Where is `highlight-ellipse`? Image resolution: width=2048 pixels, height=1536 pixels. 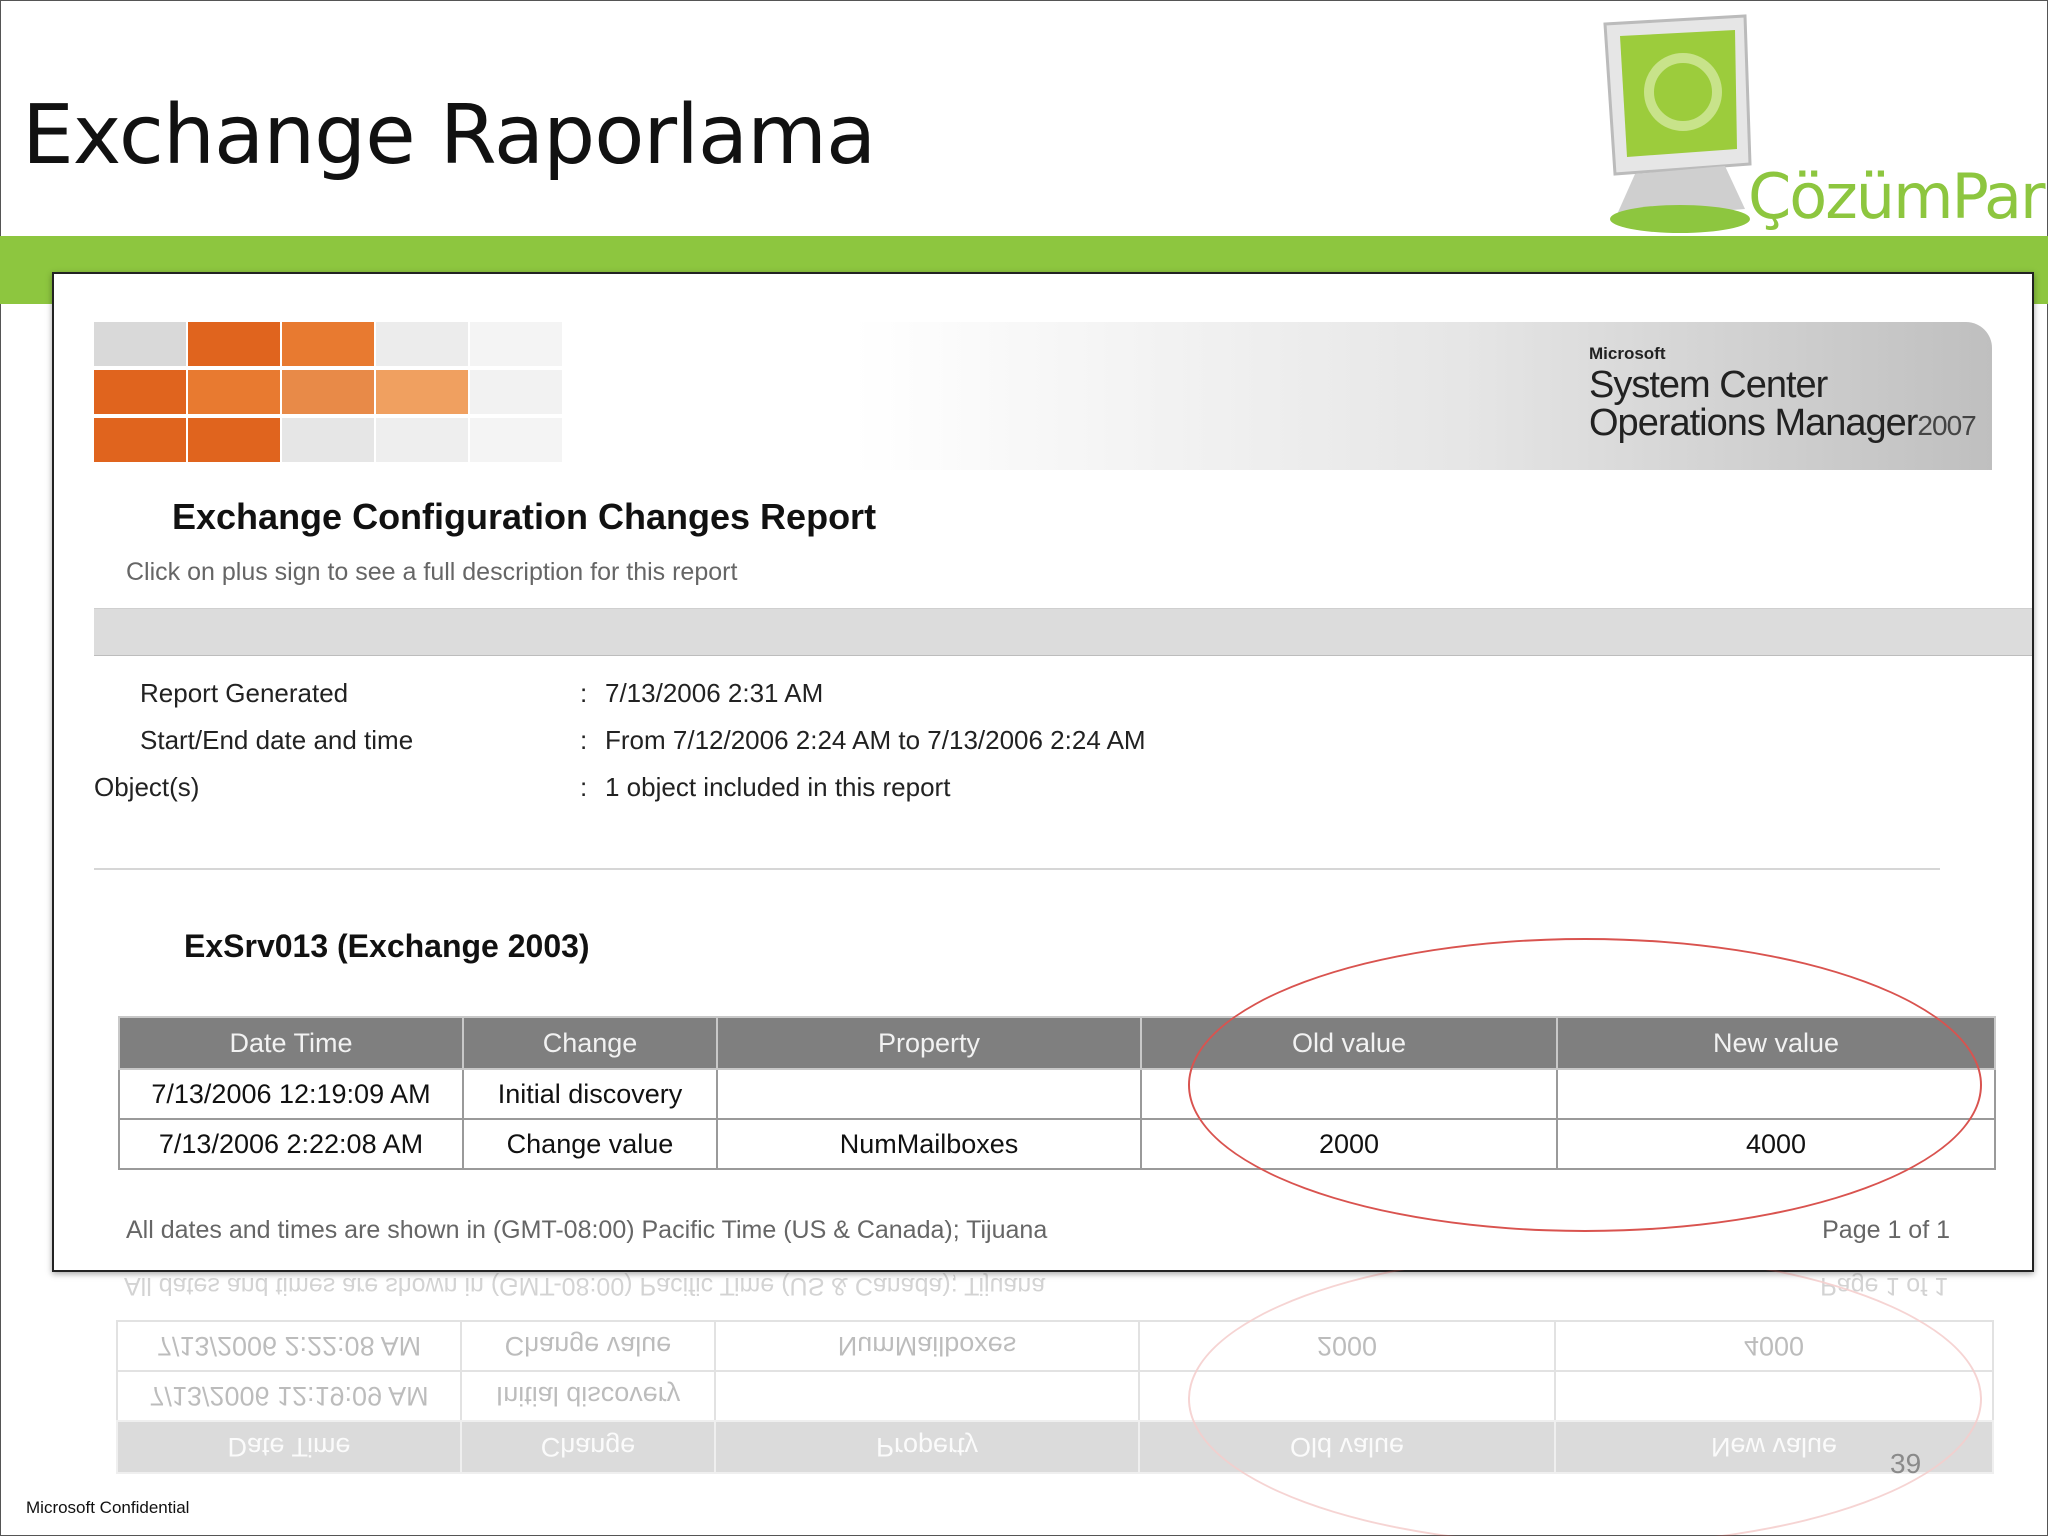 highlight-ellipse is located at coordinates (1585, 1085).